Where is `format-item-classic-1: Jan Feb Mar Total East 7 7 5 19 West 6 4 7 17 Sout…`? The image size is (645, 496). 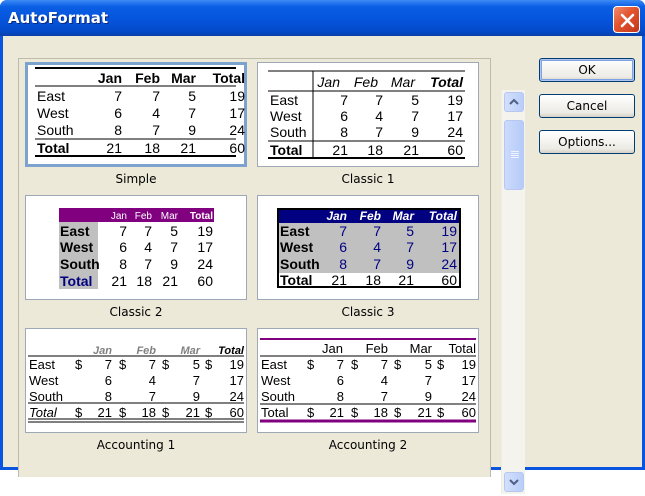
format-item-classic-1: Jan Feb Mar Total East 7 7 5 19 West 6 4 7 17 Sout… is located at coordinates (368, 114).